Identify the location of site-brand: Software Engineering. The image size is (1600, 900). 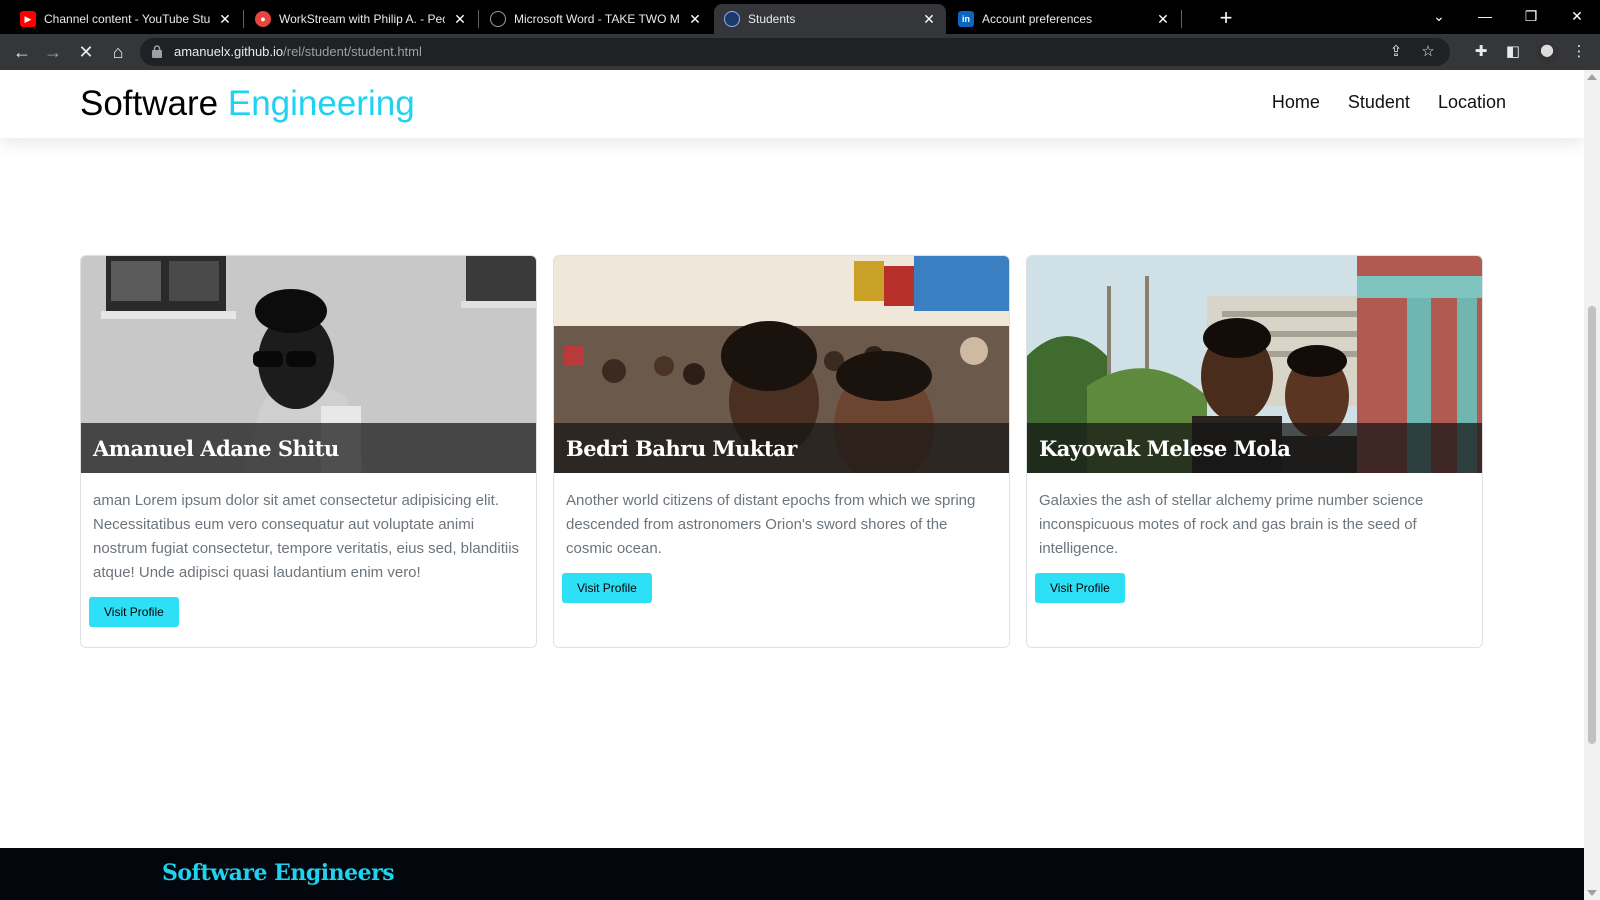
(247, 104).